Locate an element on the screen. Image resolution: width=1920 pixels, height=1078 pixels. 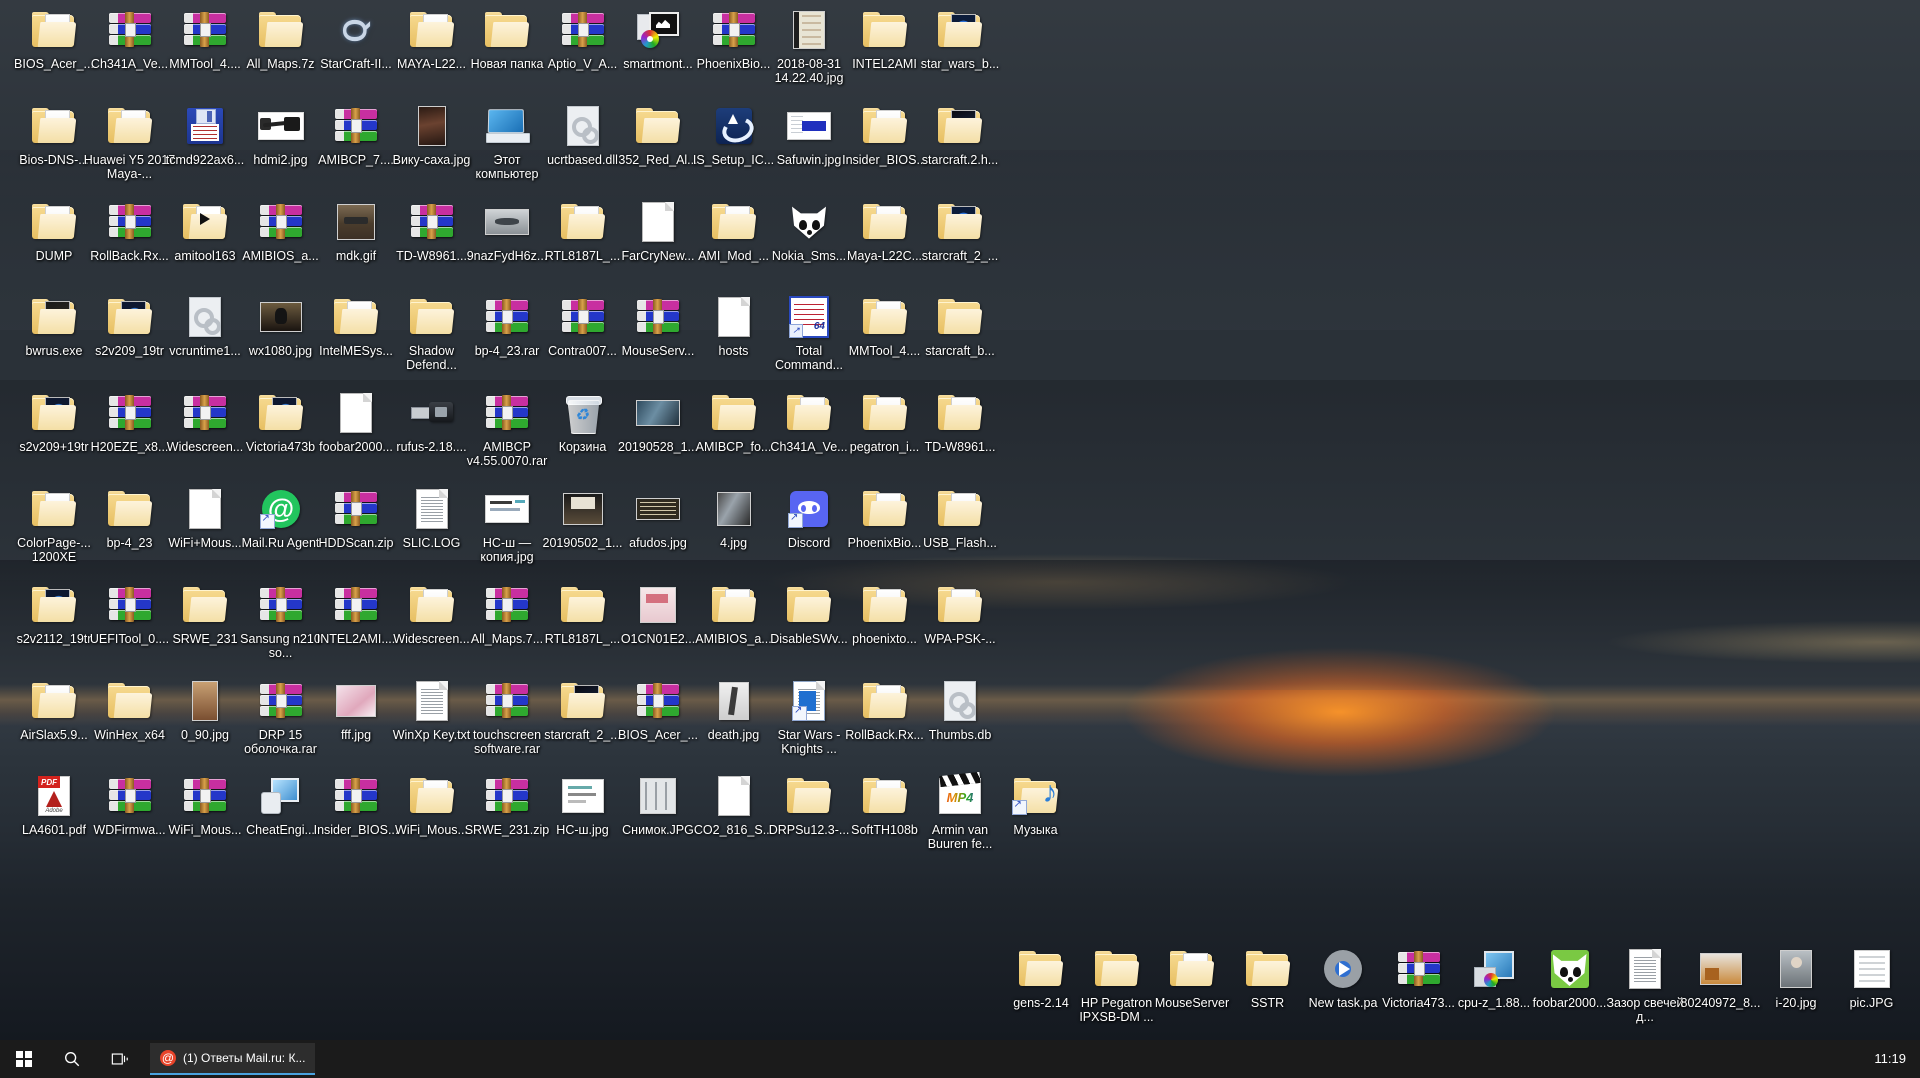
text-document-icon is located at coordinates (1645, 969).